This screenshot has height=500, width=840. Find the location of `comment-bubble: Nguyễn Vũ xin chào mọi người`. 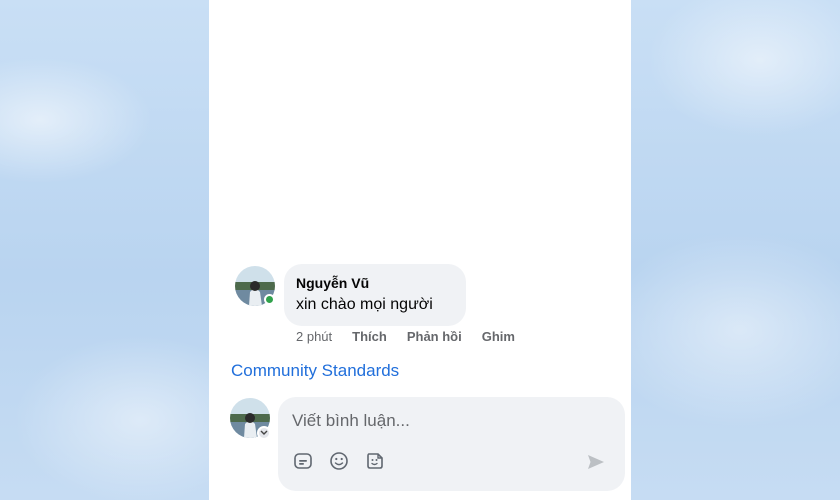

comment-bubble: Nguyễn Vũ xin chào mọi người is located at coordinates (375, 295).